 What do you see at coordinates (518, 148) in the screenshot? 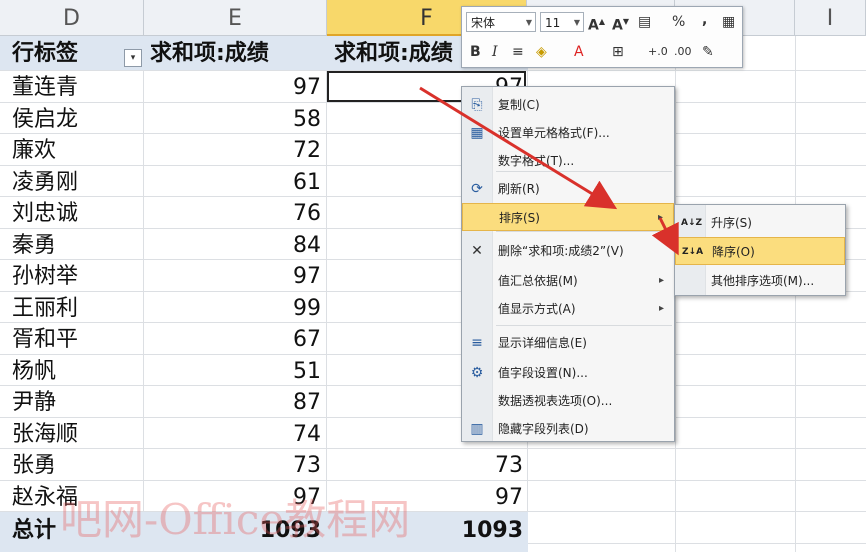
I see `arrow-to-sort` at bounding box center [518, 148].